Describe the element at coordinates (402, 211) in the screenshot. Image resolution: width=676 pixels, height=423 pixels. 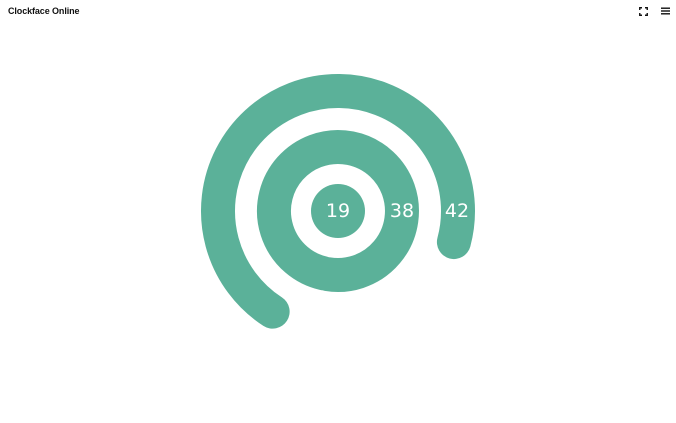
I see `minutes-value: 38` at that location.